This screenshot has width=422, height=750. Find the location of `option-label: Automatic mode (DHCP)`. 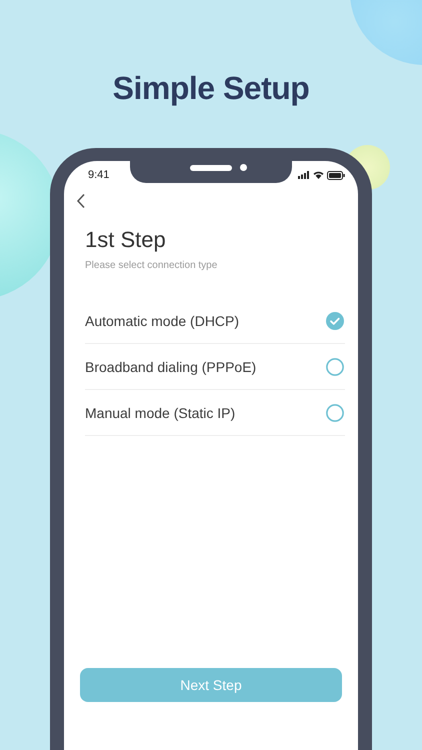

option-label: Automatic mode (DHCP) is located at coordinates (162, 320).